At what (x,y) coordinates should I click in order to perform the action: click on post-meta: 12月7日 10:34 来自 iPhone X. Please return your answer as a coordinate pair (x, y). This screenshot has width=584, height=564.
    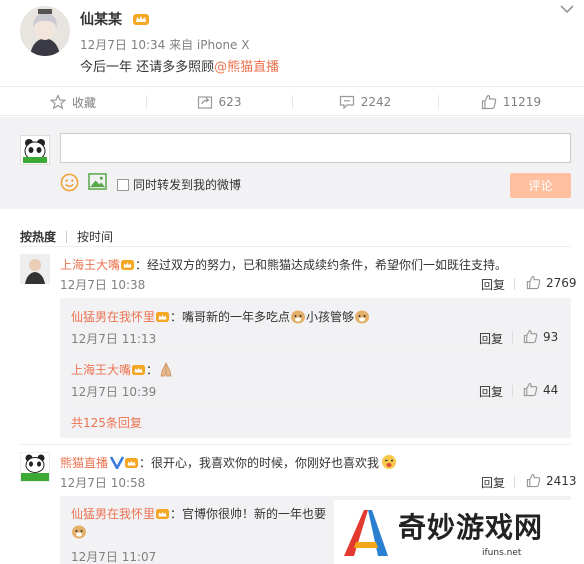
    Looking at the image, I should click on (165, 45).